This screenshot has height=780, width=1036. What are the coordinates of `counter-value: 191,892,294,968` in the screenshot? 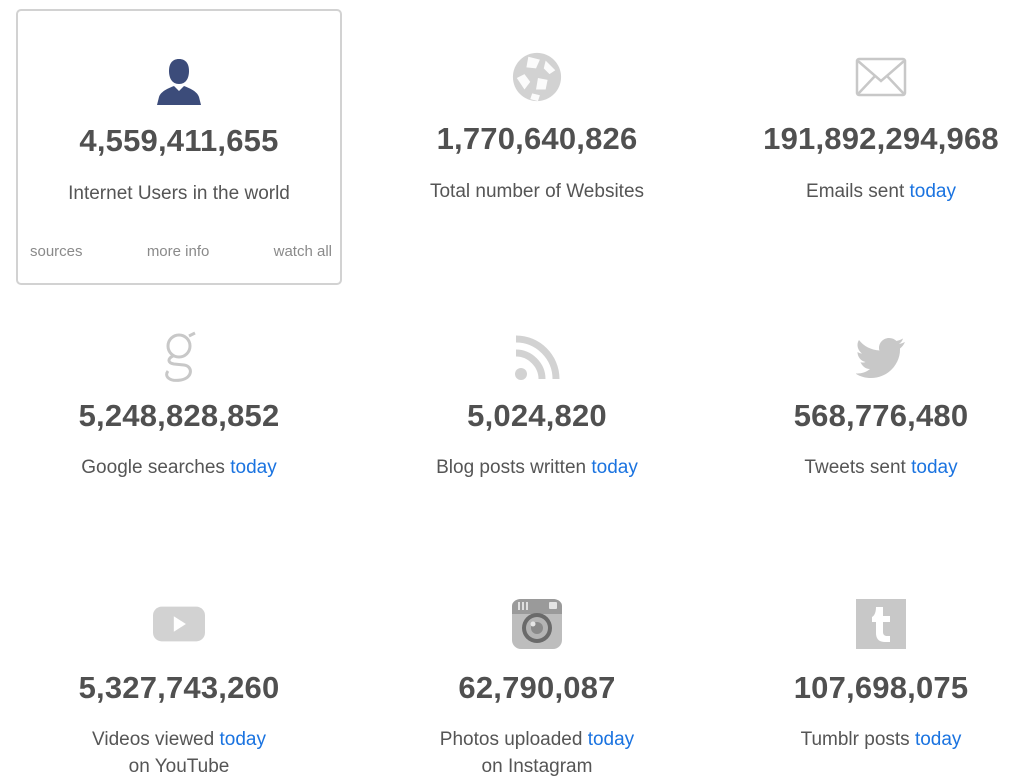 It's located at (881, 138).